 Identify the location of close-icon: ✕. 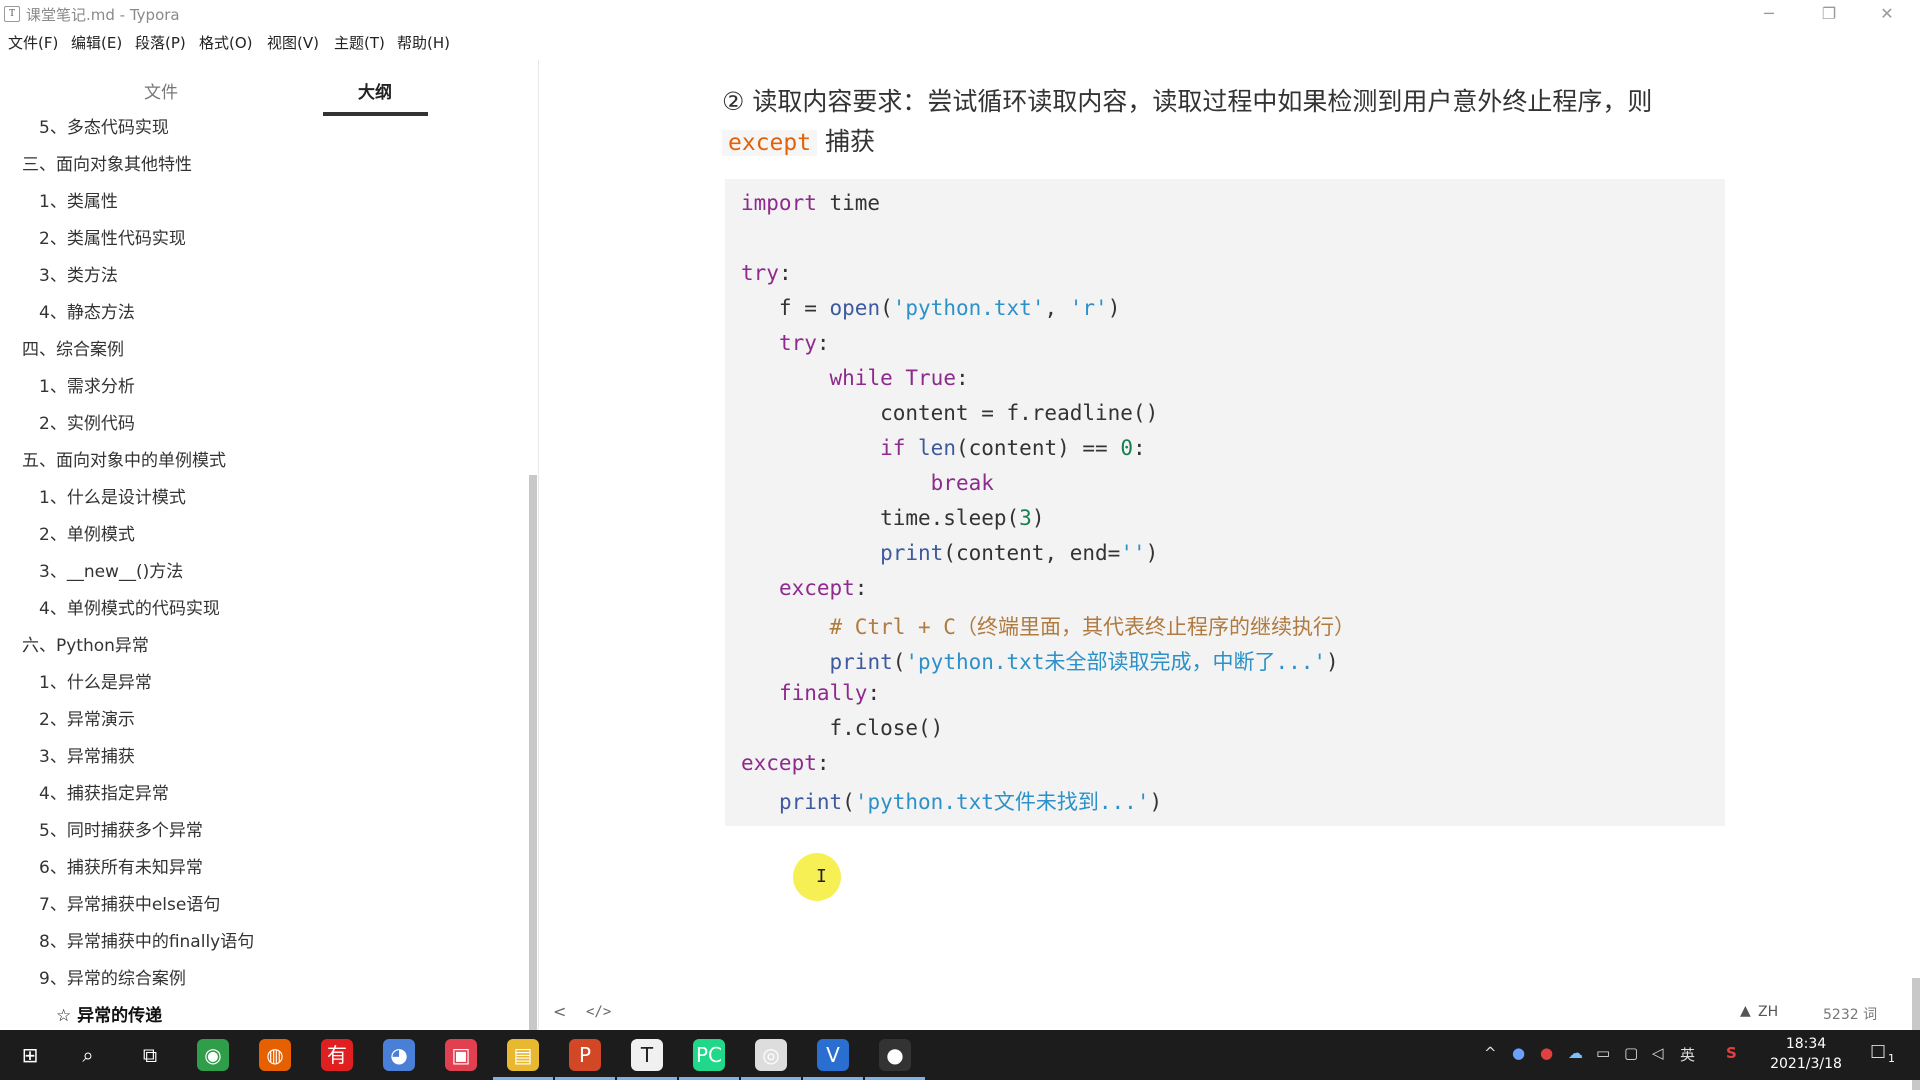
(1887, 14).